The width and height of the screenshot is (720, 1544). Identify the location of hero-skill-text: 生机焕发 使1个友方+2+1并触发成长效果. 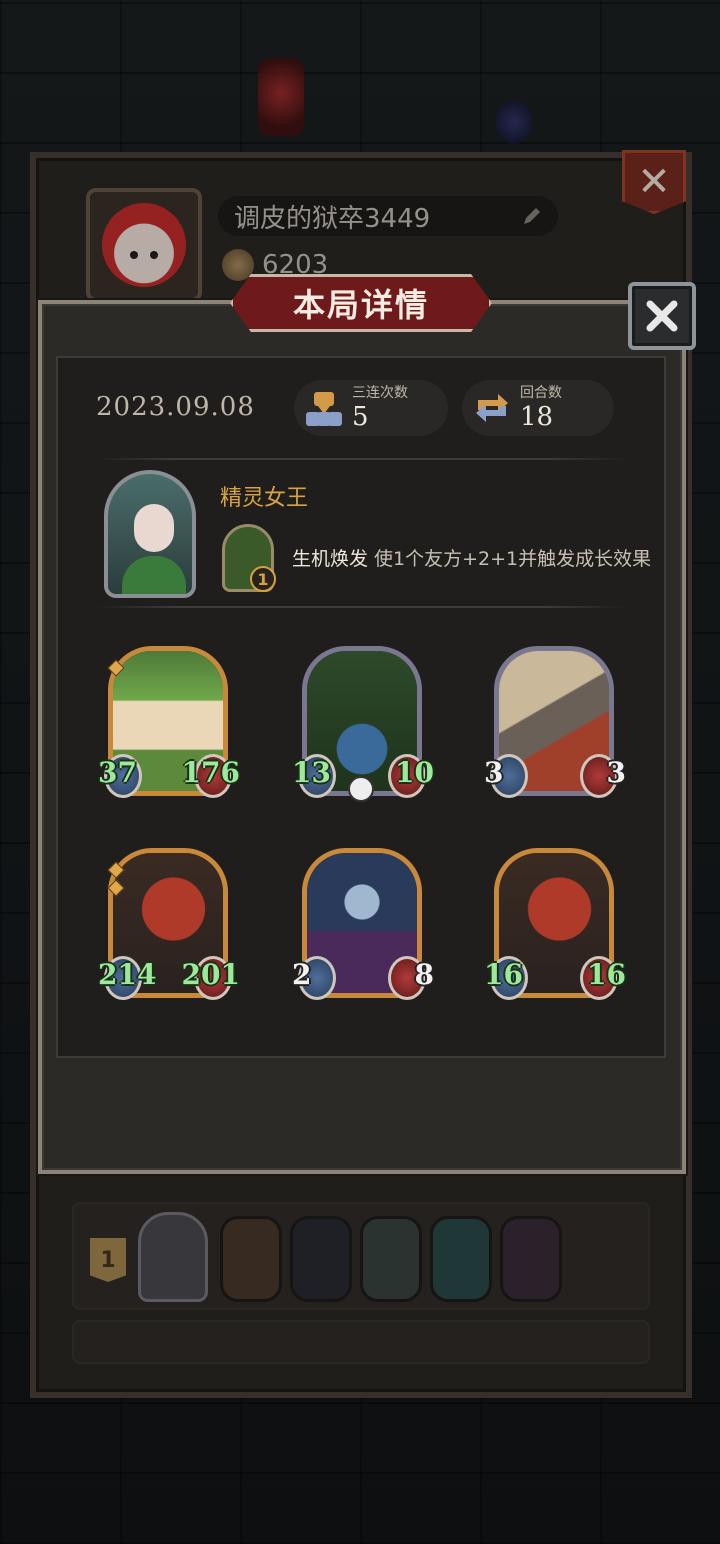
(471, 557).